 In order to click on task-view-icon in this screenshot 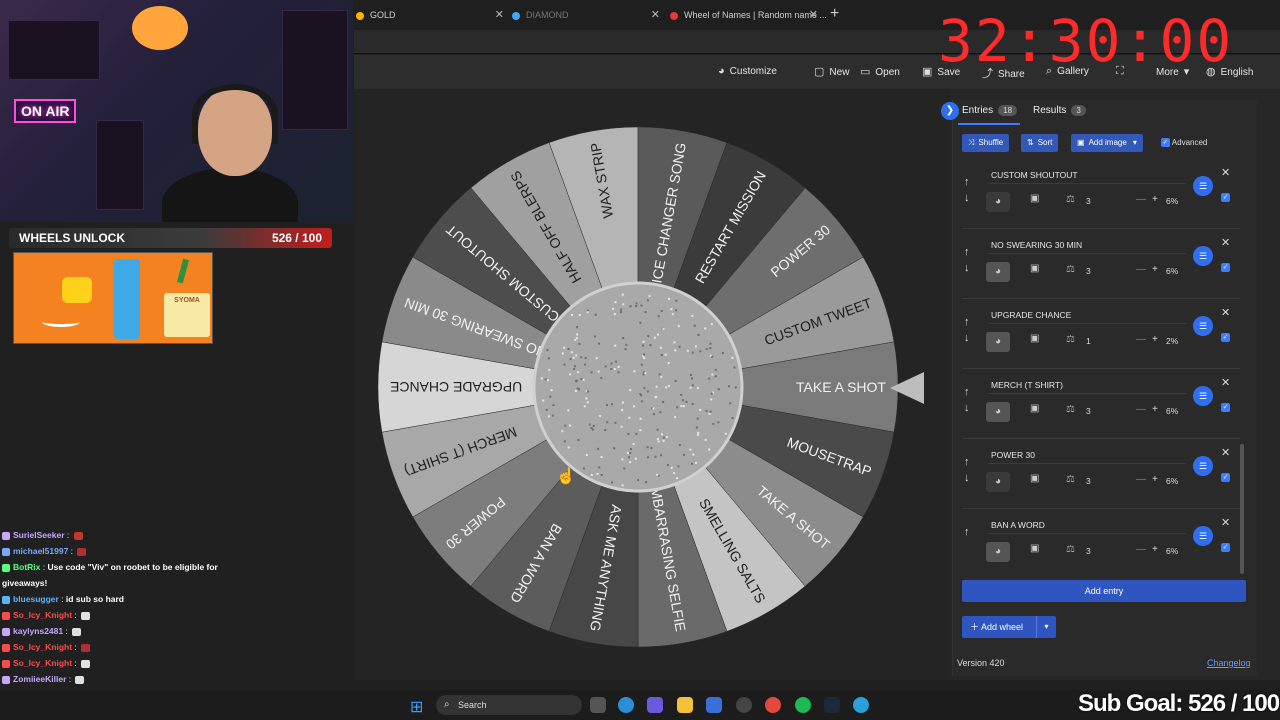, I will do `click(598, 705)`.